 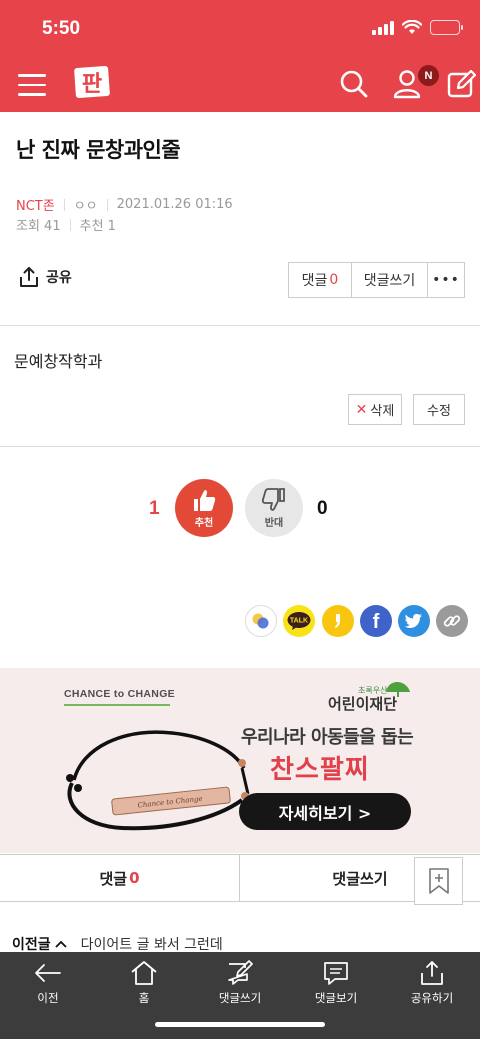 What do you see at coordinates (174, 204) in the screenshot?
I see `post-datetime: 2021.01.26 01:16` at bounding box center [174, 204].